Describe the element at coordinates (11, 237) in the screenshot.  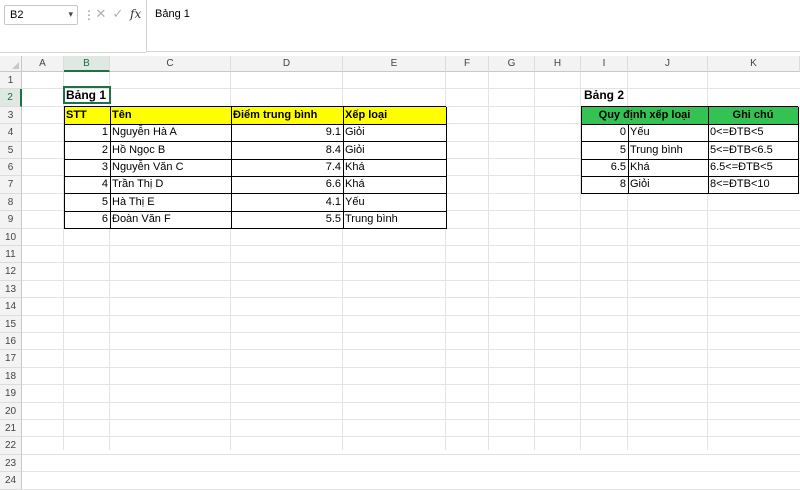
I see `row-header-10: 10` at that location.